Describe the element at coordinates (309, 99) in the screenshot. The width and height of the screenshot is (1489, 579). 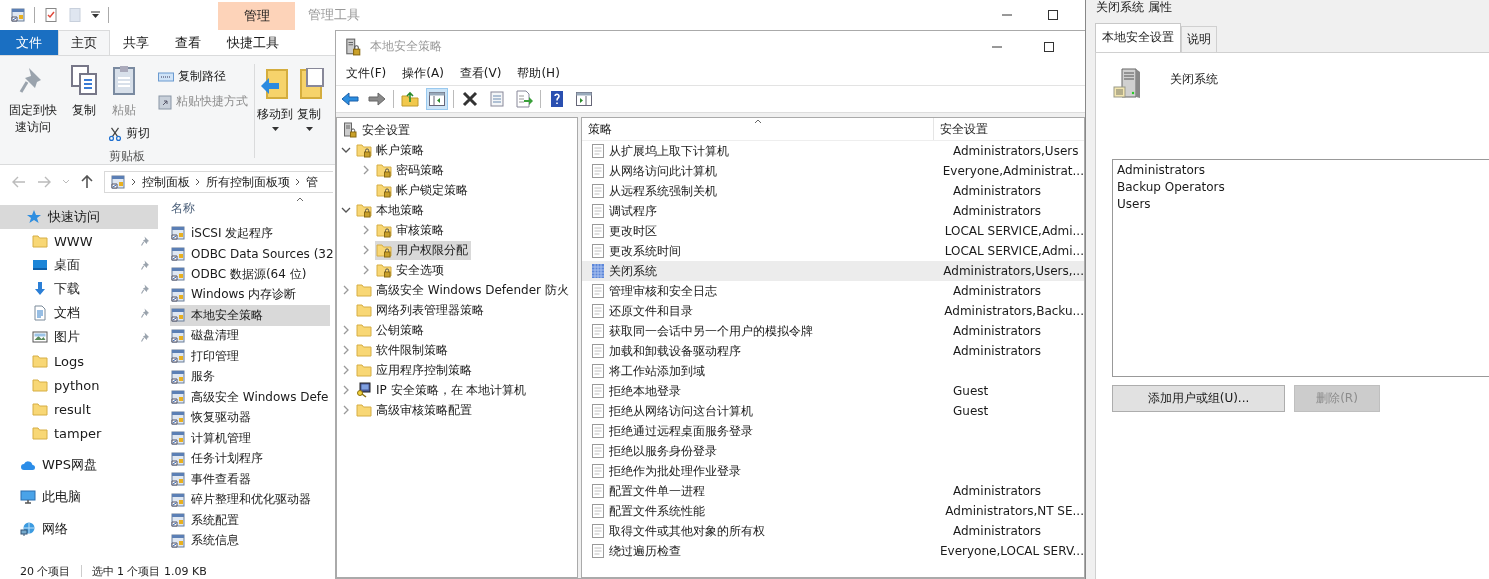
I see `organize-button: 复制` at that location.